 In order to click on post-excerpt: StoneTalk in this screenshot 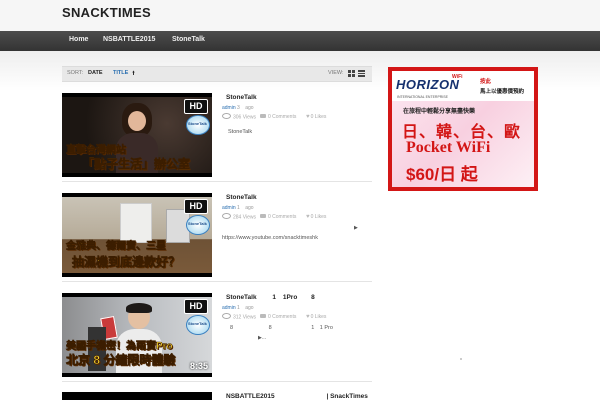, I will do `click(240, 132)`.